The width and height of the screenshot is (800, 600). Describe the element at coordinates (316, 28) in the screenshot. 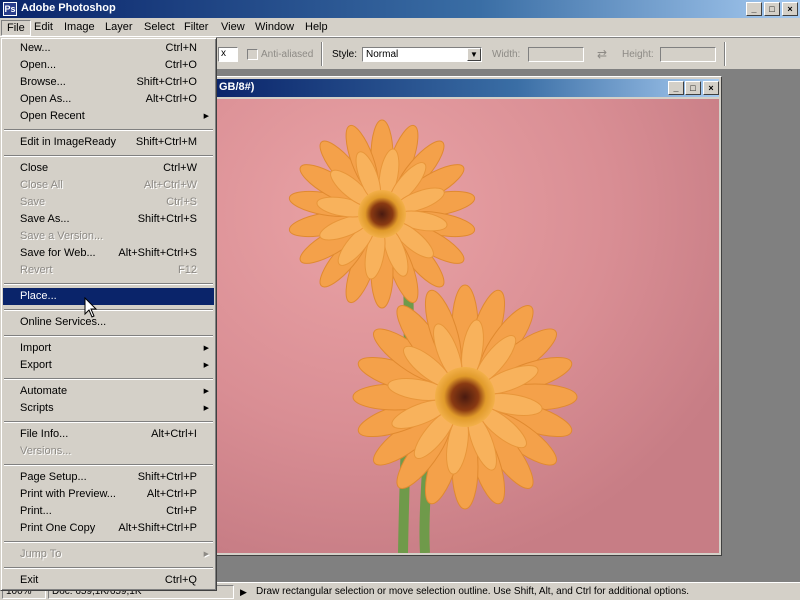

I see `menu-help: Help` at that location.